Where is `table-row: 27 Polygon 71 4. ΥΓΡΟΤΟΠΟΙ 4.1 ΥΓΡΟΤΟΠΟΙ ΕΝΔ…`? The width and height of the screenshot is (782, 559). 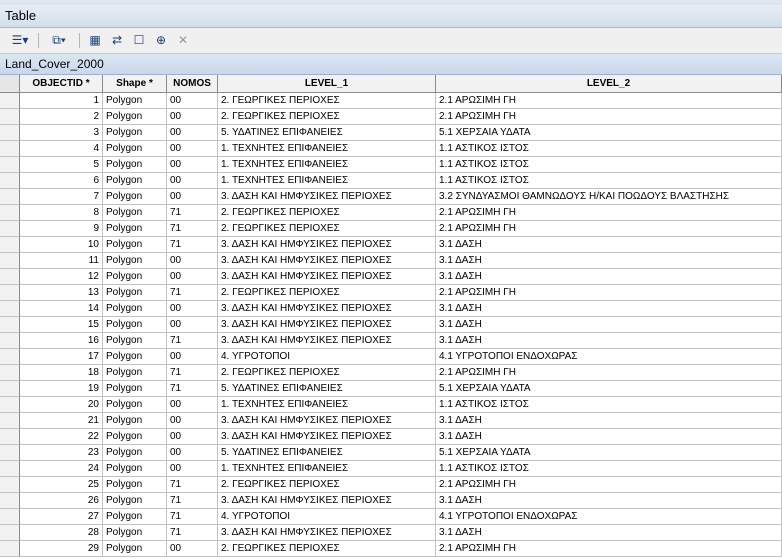 table-row: 27 Polygon 71 4. ΥΓΡΟΤΟΠΟΙ 4.1 ΥΓΡΟΤΟΠΟΙ ΕΝΔ… is located at coordinates (391, 517).